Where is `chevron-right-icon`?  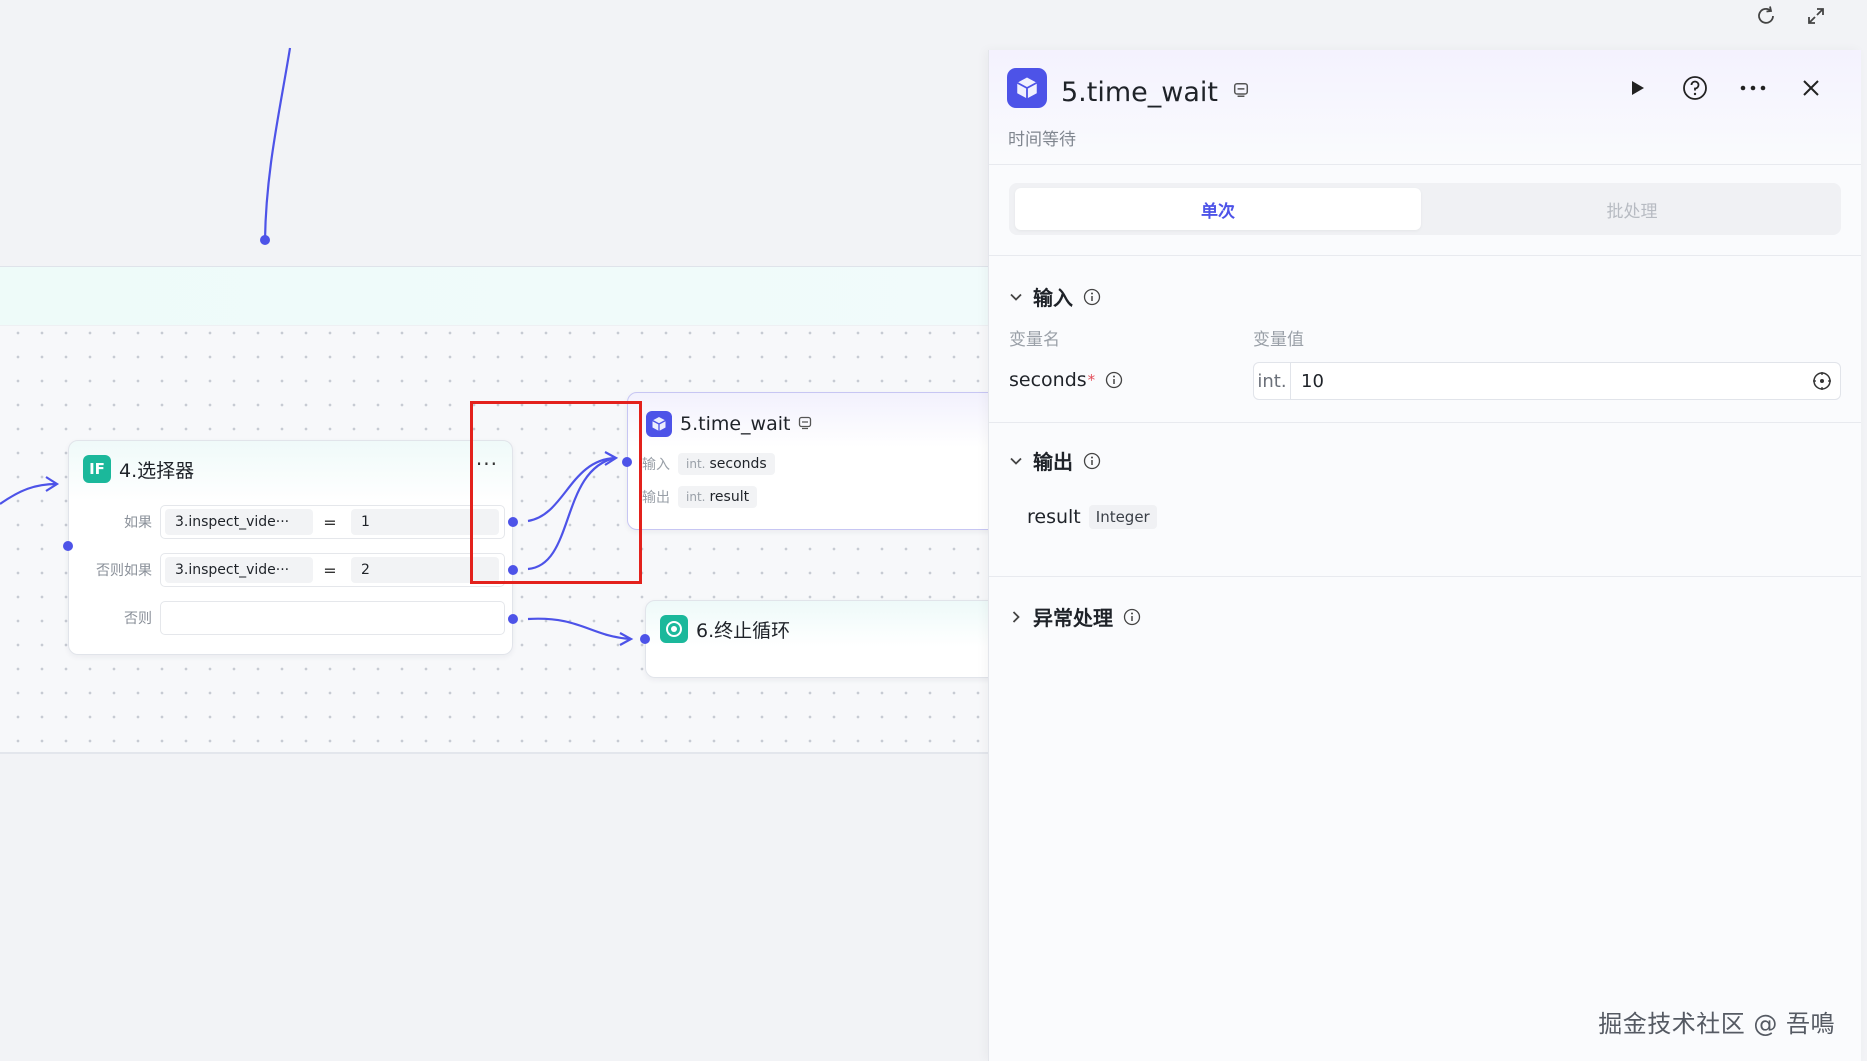
chevron-right-icon is located at coordinates (1016, 617).